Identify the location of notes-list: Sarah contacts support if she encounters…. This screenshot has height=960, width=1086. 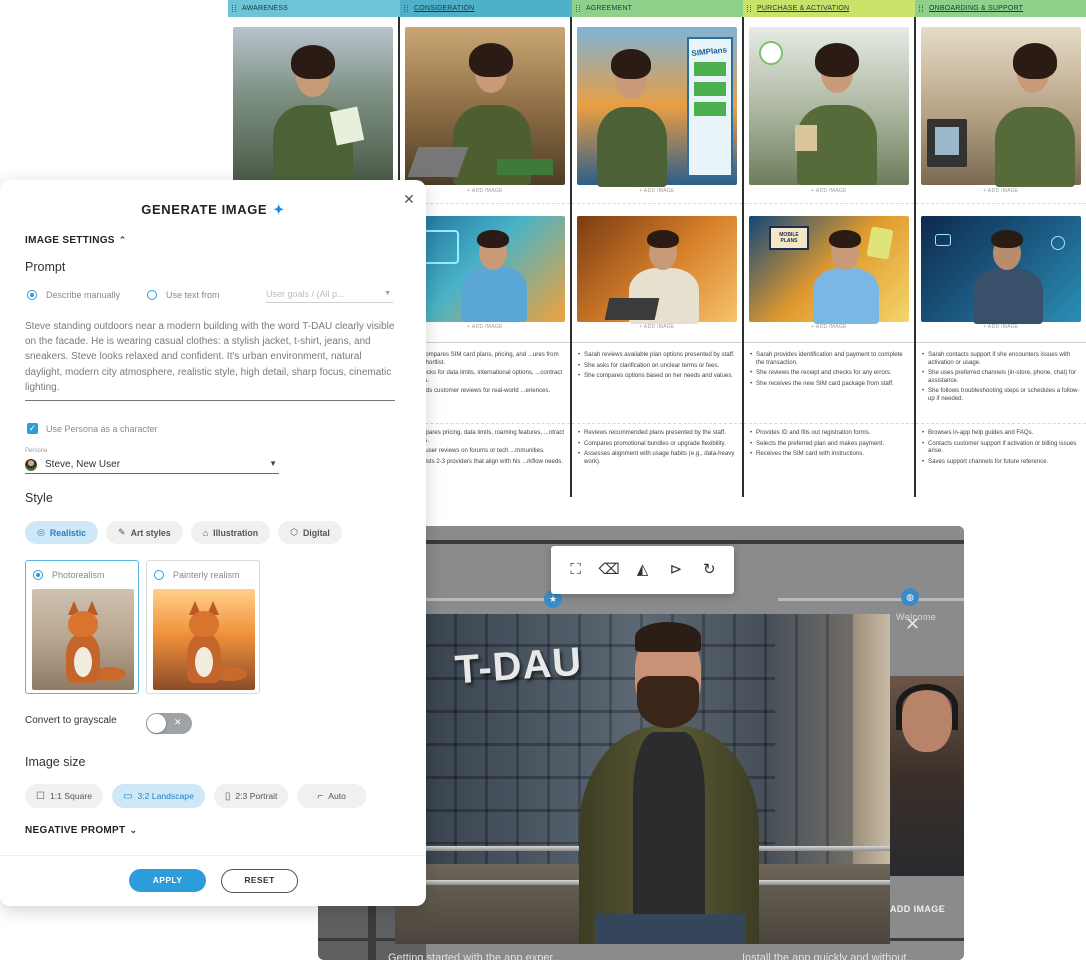
(1001, 378).